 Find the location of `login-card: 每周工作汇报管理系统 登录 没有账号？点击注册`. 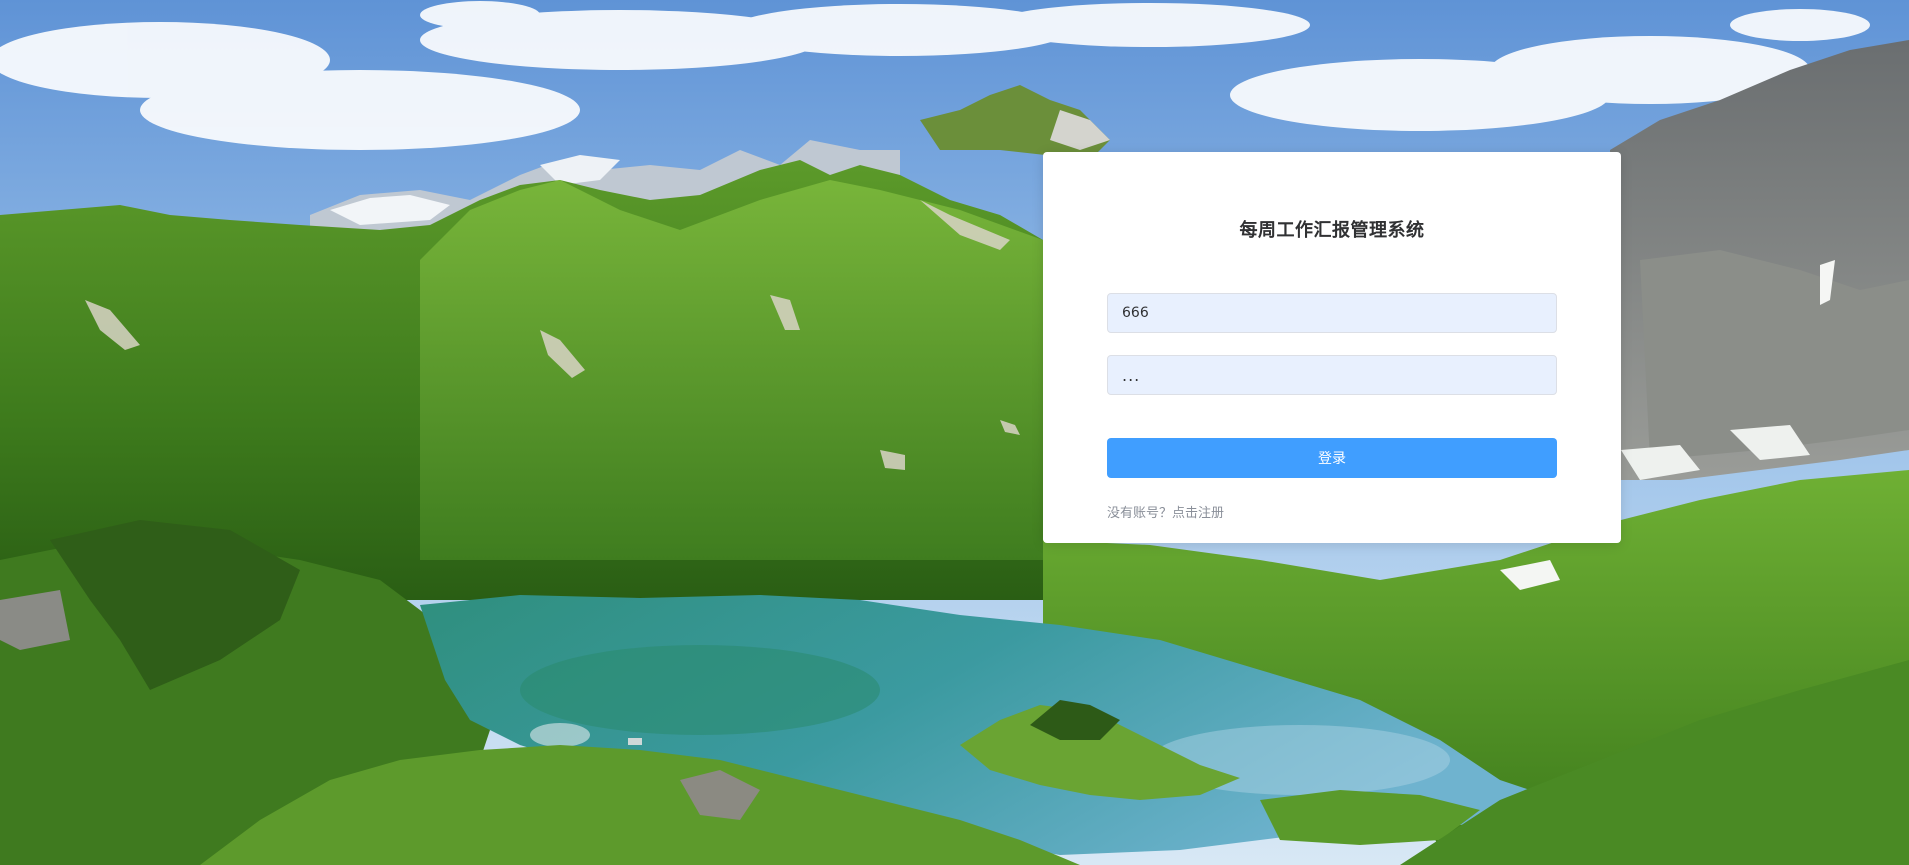

login-card: 每周工作汇报管理系统 登录 没有账号？点击注册 is located at coordinates (1332, 347).